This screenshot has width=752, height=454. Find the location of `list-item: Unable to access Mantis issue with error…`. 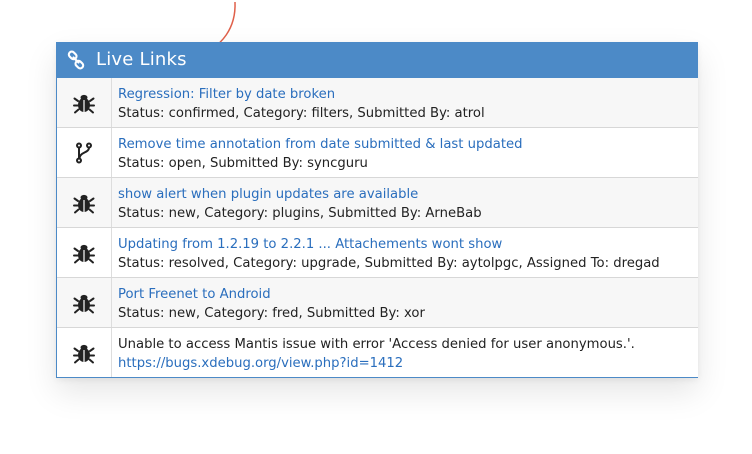

list-item: Unable to access Mantis issue with error… is located at coordinates (377, 353).